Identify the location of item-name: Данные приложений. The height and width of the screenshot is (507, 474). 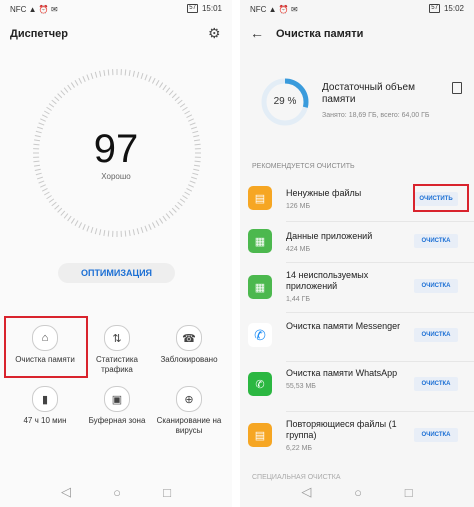
(329, 236).